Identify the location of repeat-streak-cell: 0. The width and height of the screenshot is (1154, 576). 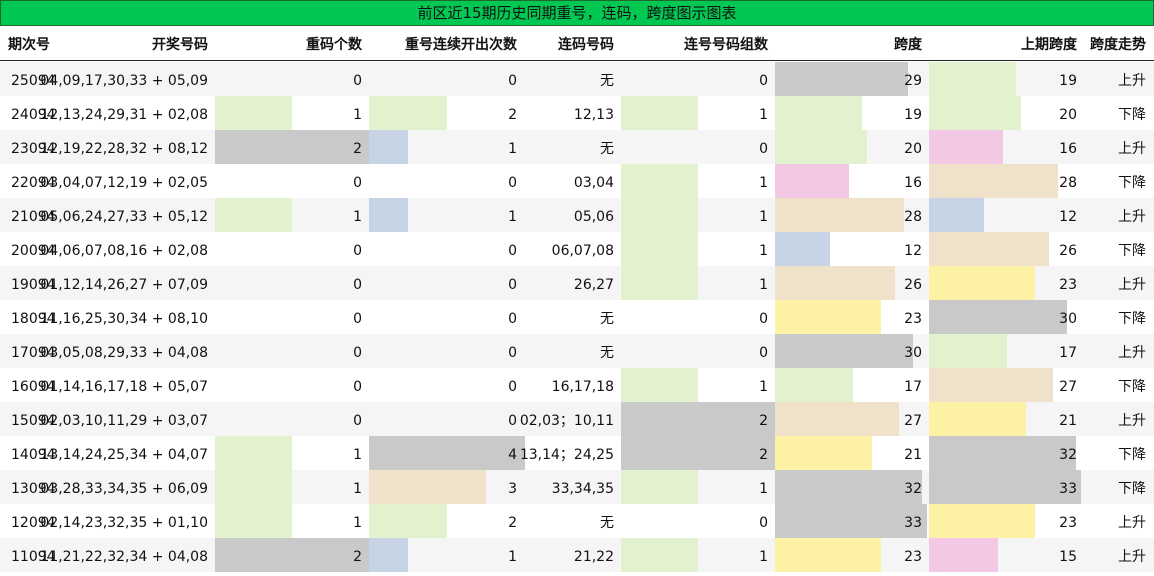
(512, 421).